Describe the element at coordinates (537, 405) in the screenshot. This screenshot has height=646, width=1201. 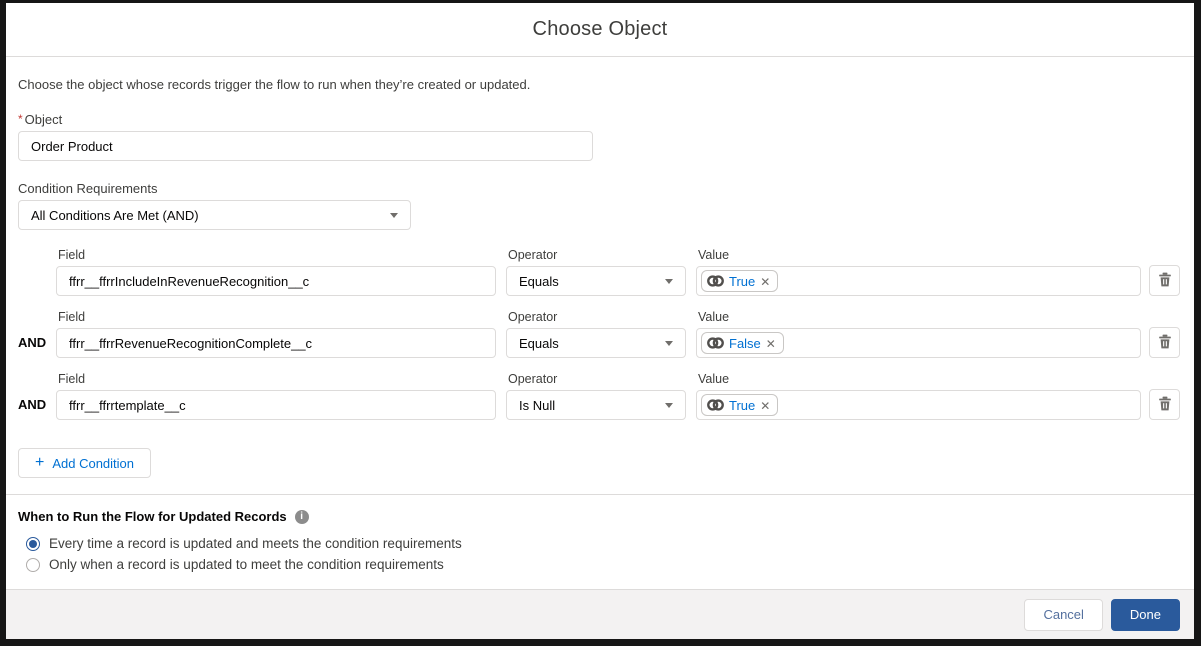
I see `operator-value: Is Null` at that location.